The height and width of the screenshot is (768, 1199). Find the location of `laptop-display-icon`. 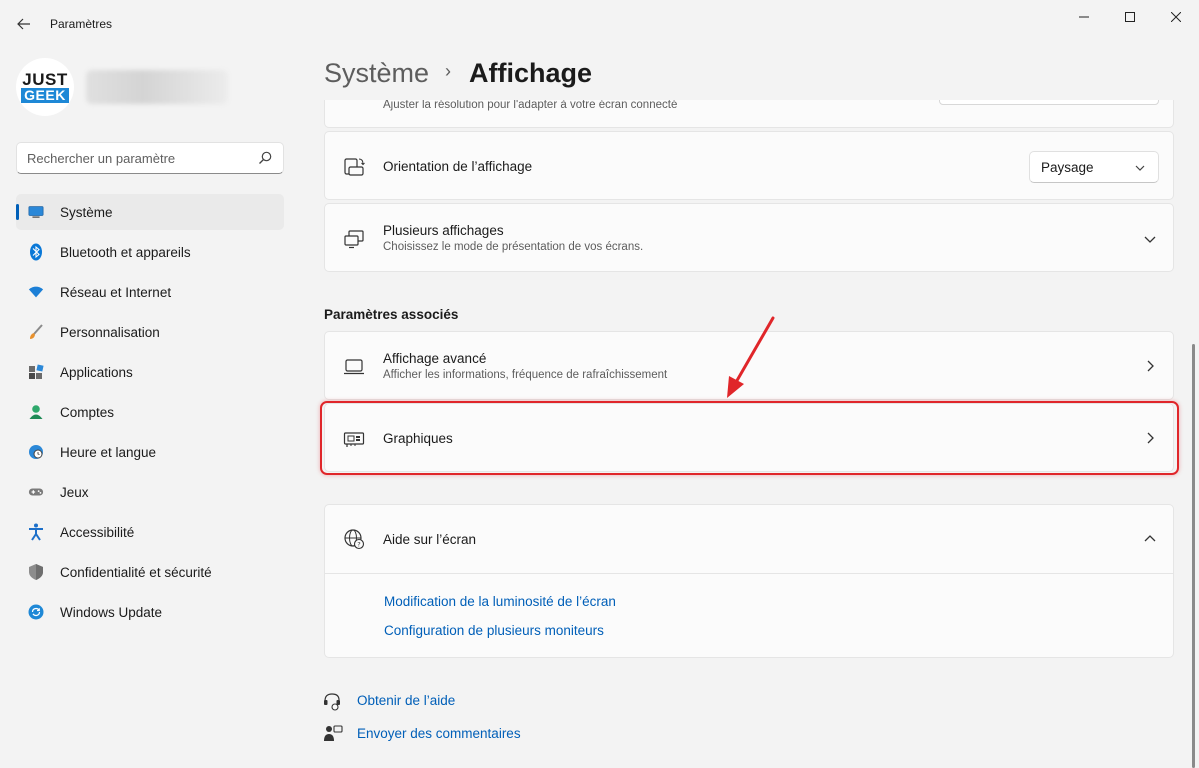

laptop-display-icon is located at coordinates (354, 367).